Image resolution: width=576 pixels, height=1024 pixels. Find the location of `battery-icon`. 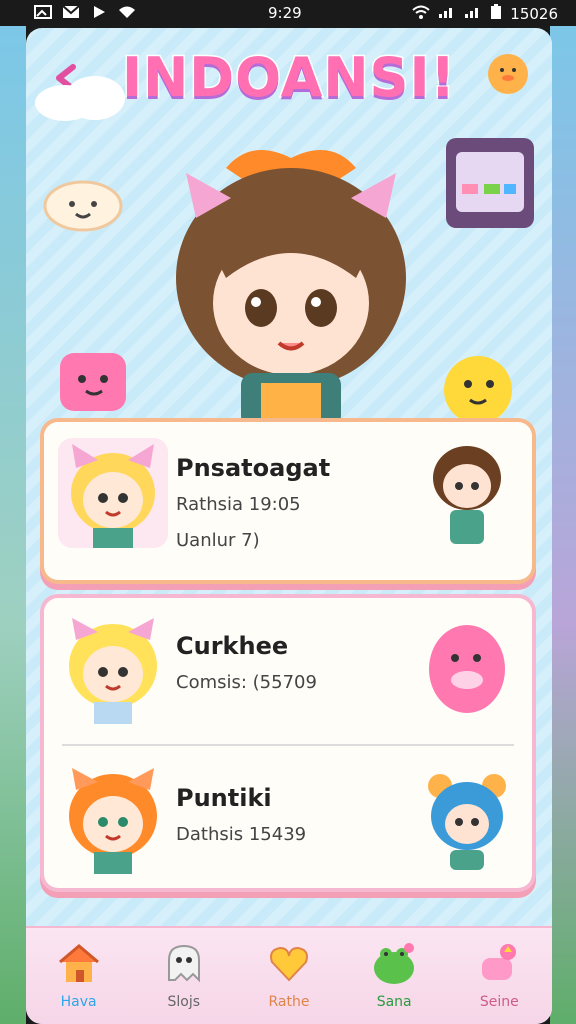

battery-icon is located at coordinates (496, 14).